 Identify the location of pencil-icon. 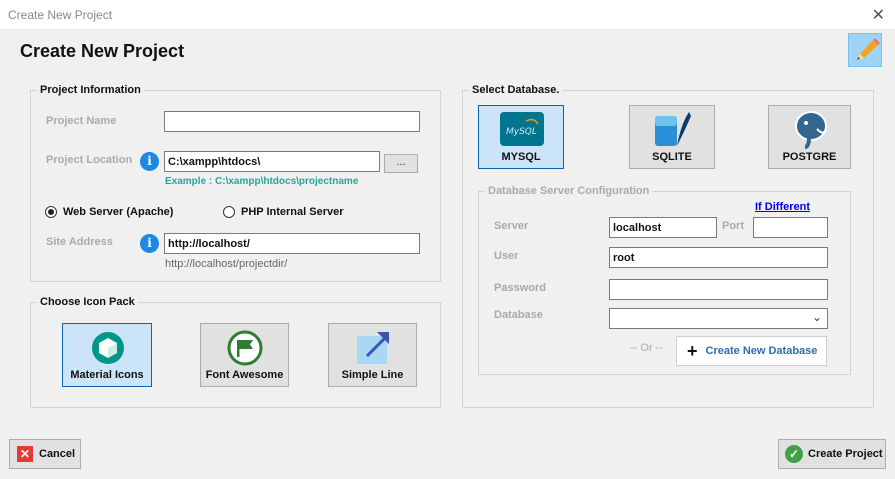
(865, 50).